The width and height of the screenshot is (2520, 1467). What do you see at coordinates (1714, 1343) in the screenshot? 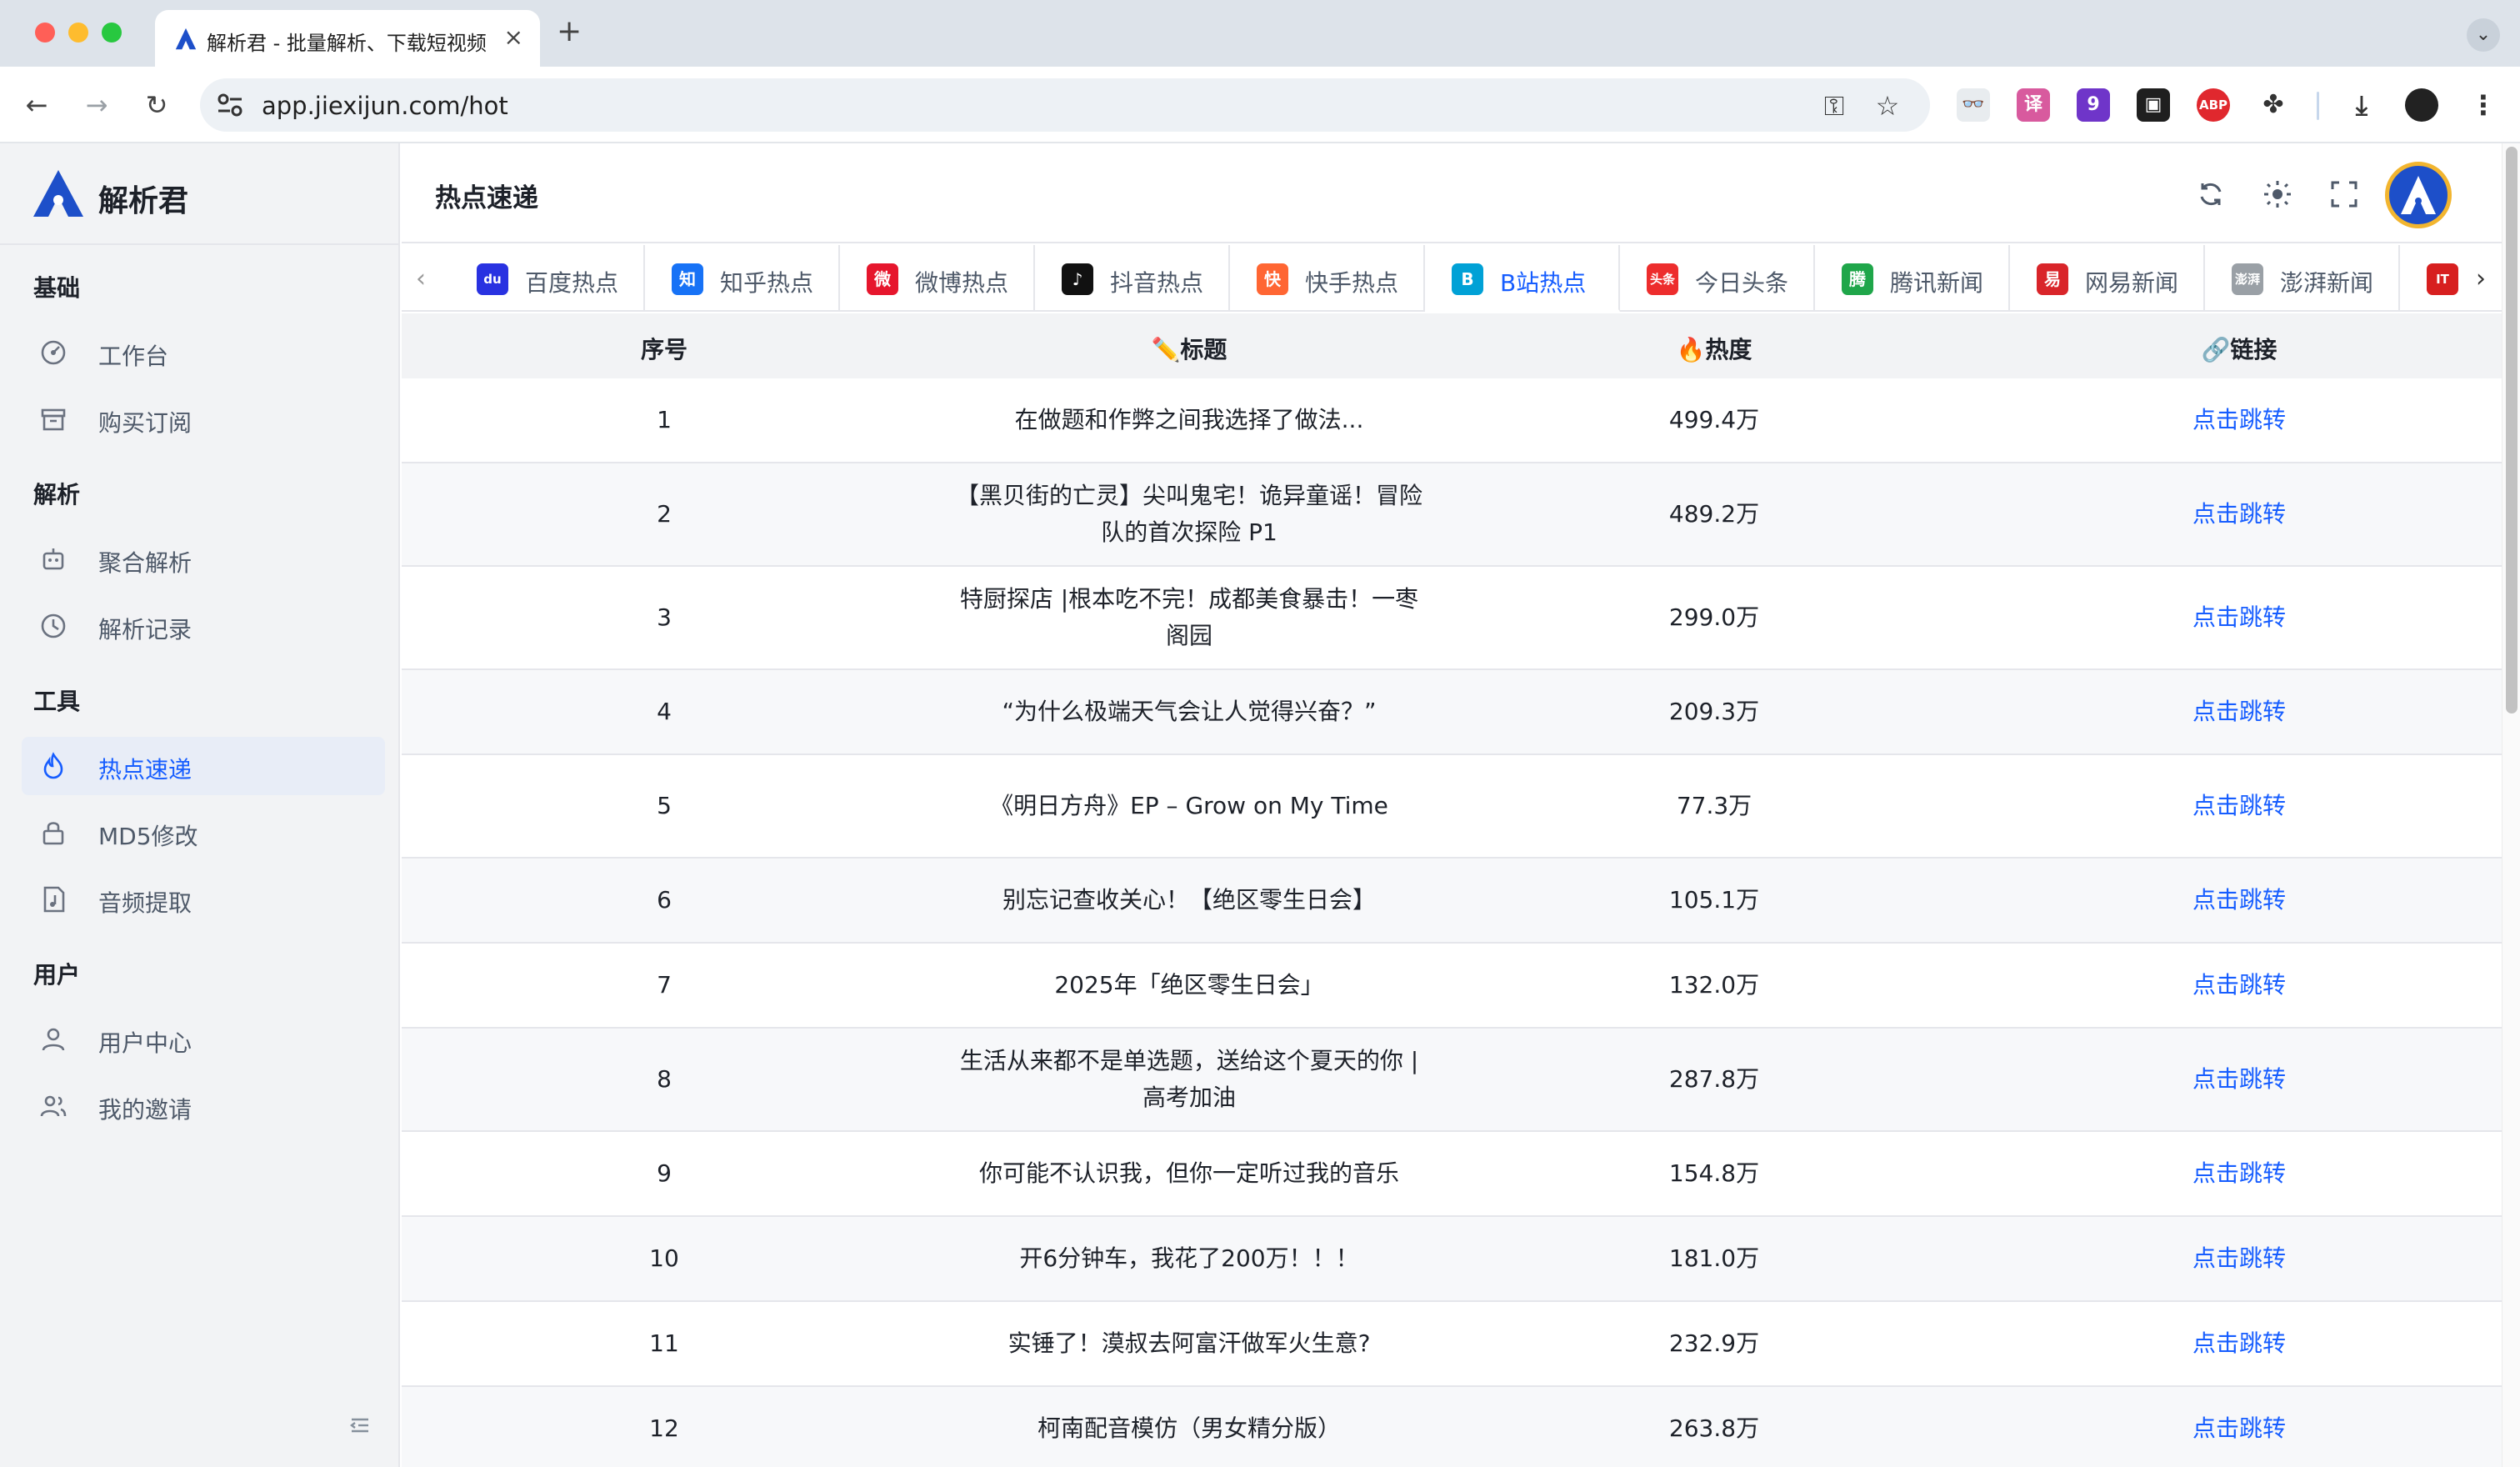
I see `row-hot-value: 232.9万` at bounding box center [1714, 1343].